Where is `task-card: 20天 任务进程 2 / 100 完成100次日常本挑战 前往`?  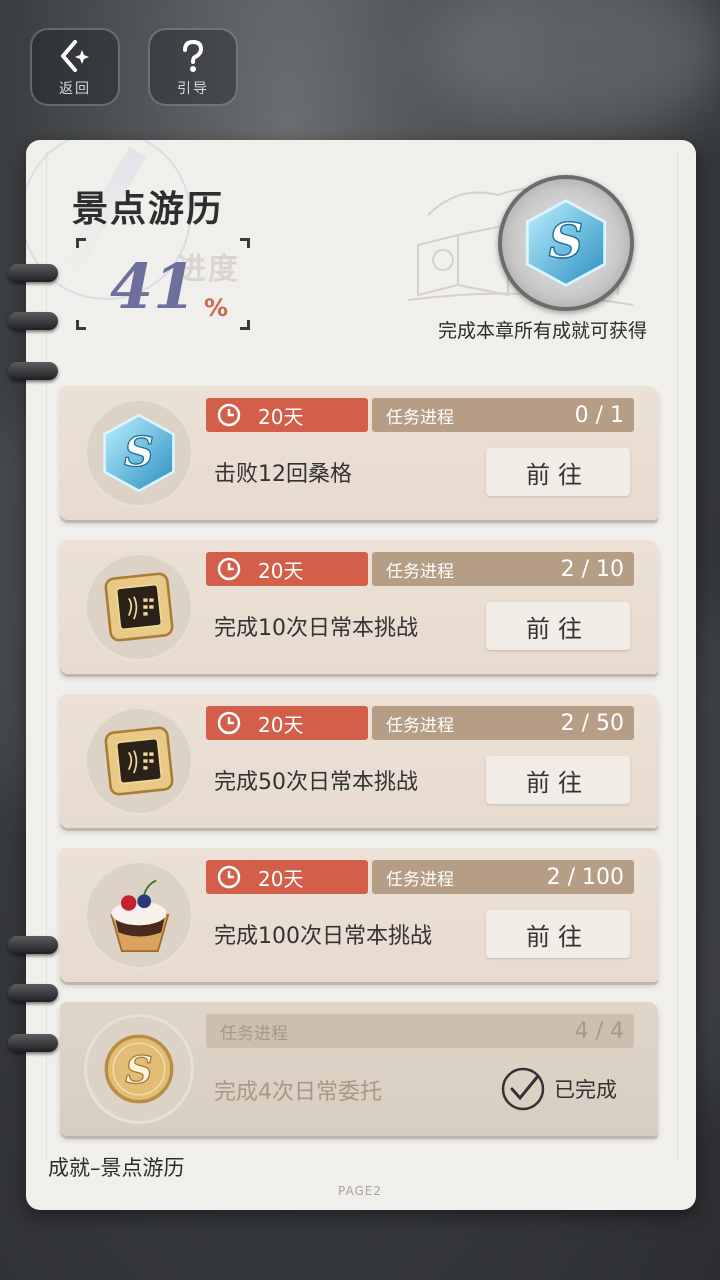
task-card: 20天 任务进程 2 / 100 完成100次日常本挑战 前往 is located at coordinates (359, 915).